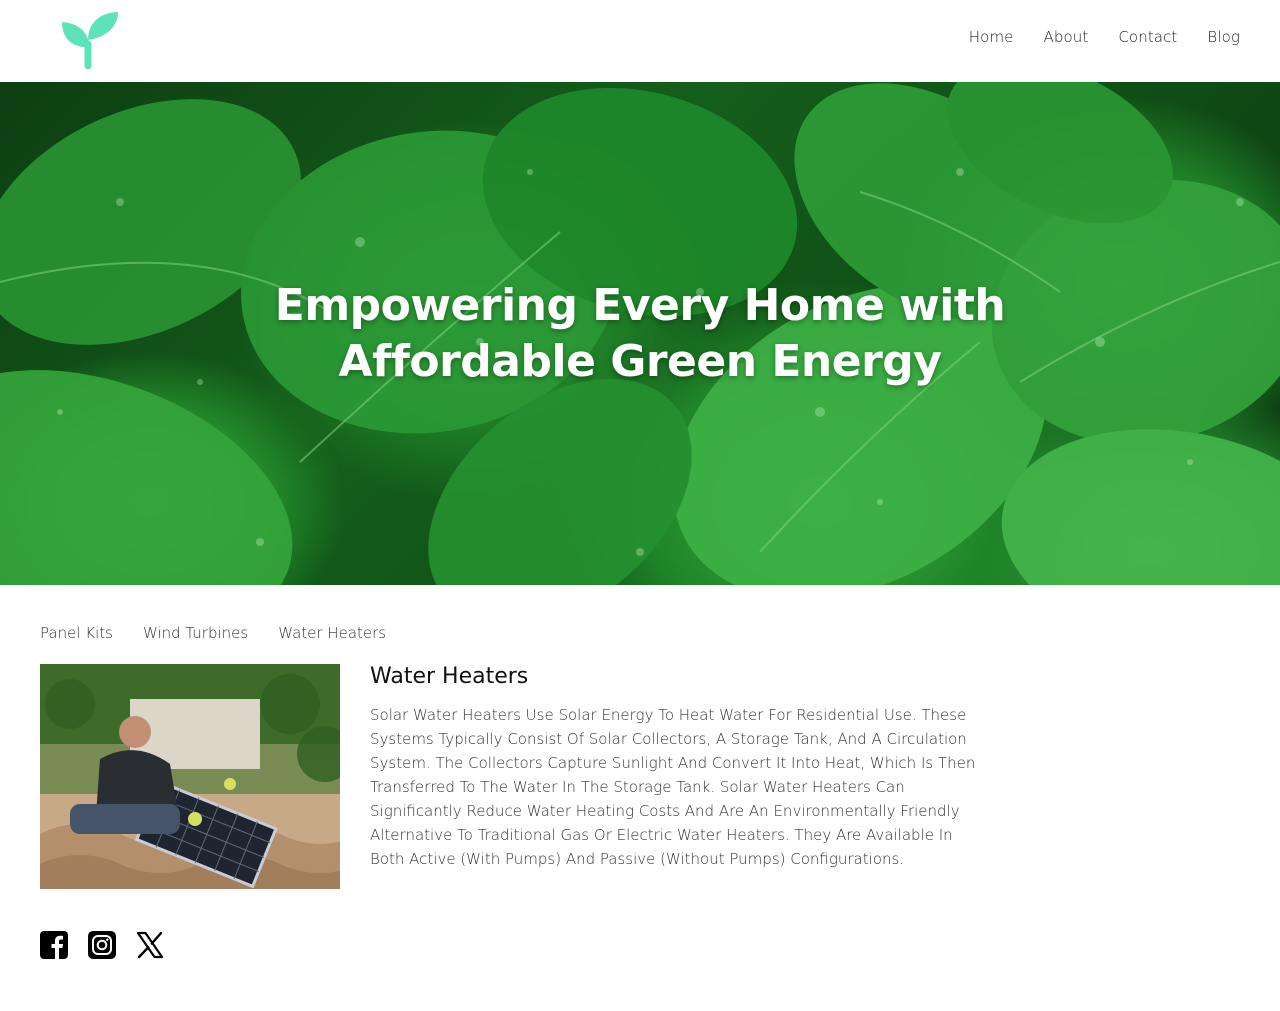 Image resolution: width=1280 pixels, height=1011 pixels. I want to click on facebook-icon, so click(54, 945).